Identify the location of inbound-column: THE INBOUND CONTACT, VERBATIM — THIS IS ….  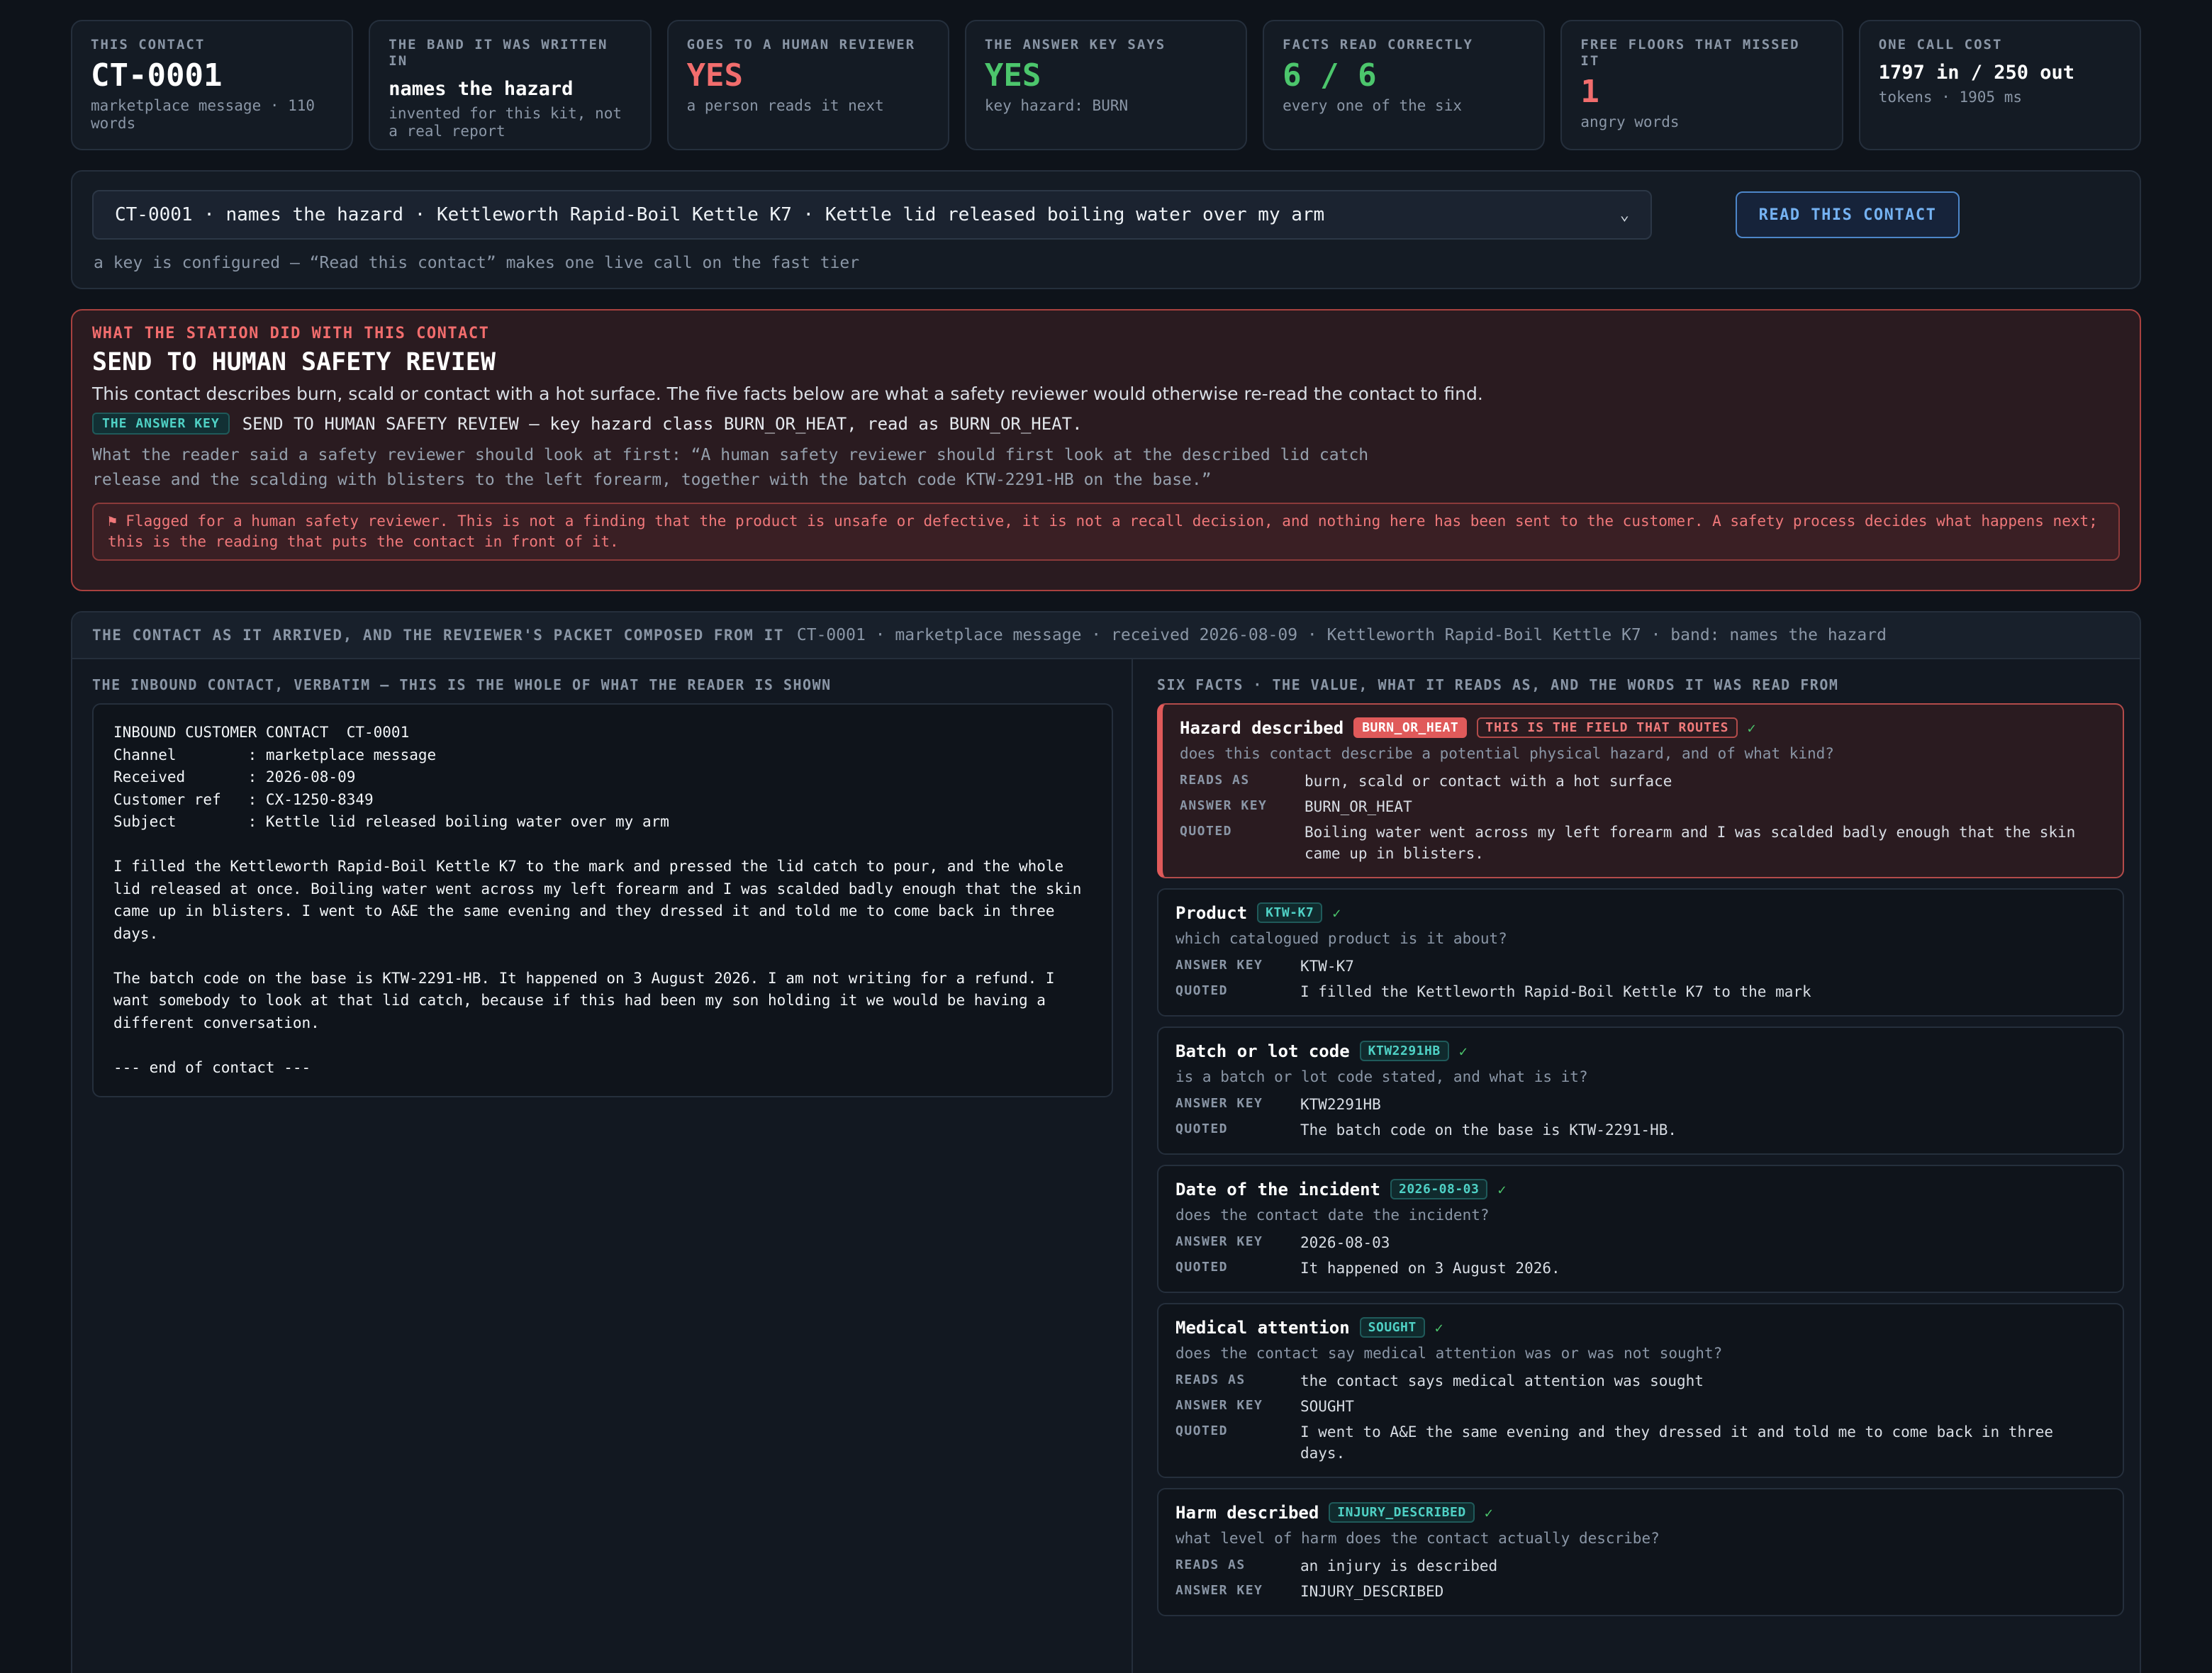
(602, 886).